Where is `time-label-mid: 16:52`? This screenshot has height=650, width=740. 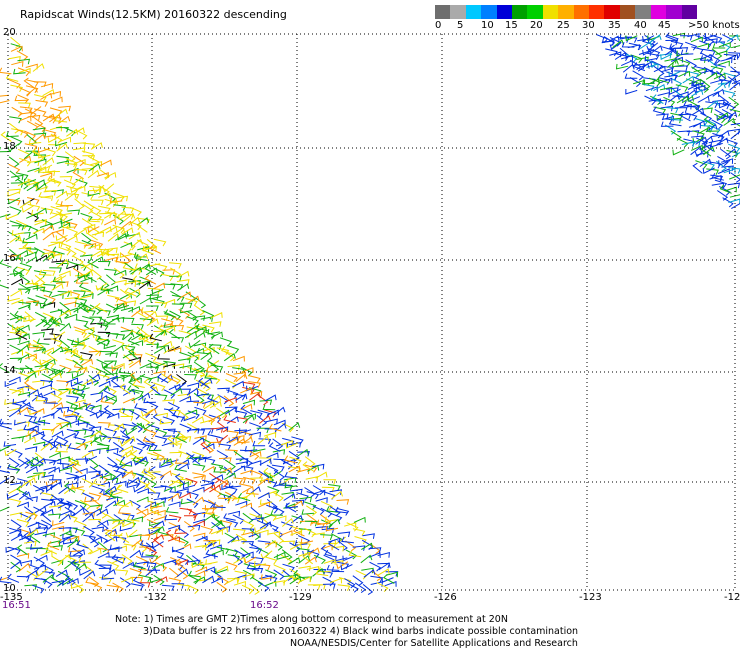 time-label-mid: 16:52 is located at coordinates (264, 605).